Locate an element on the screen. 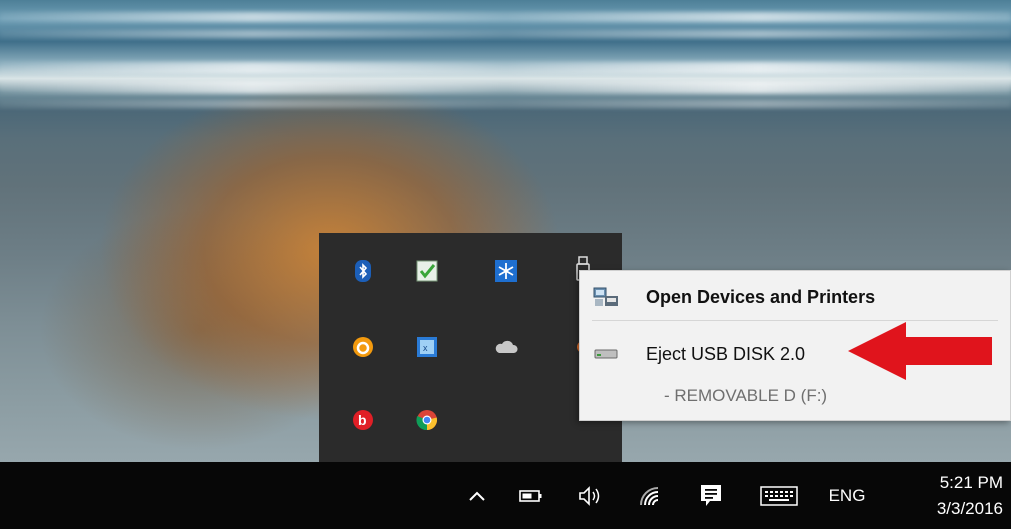 The height and width of the screenshot is (529, 1011). svg-text: x is located at coordinates (425, 348).